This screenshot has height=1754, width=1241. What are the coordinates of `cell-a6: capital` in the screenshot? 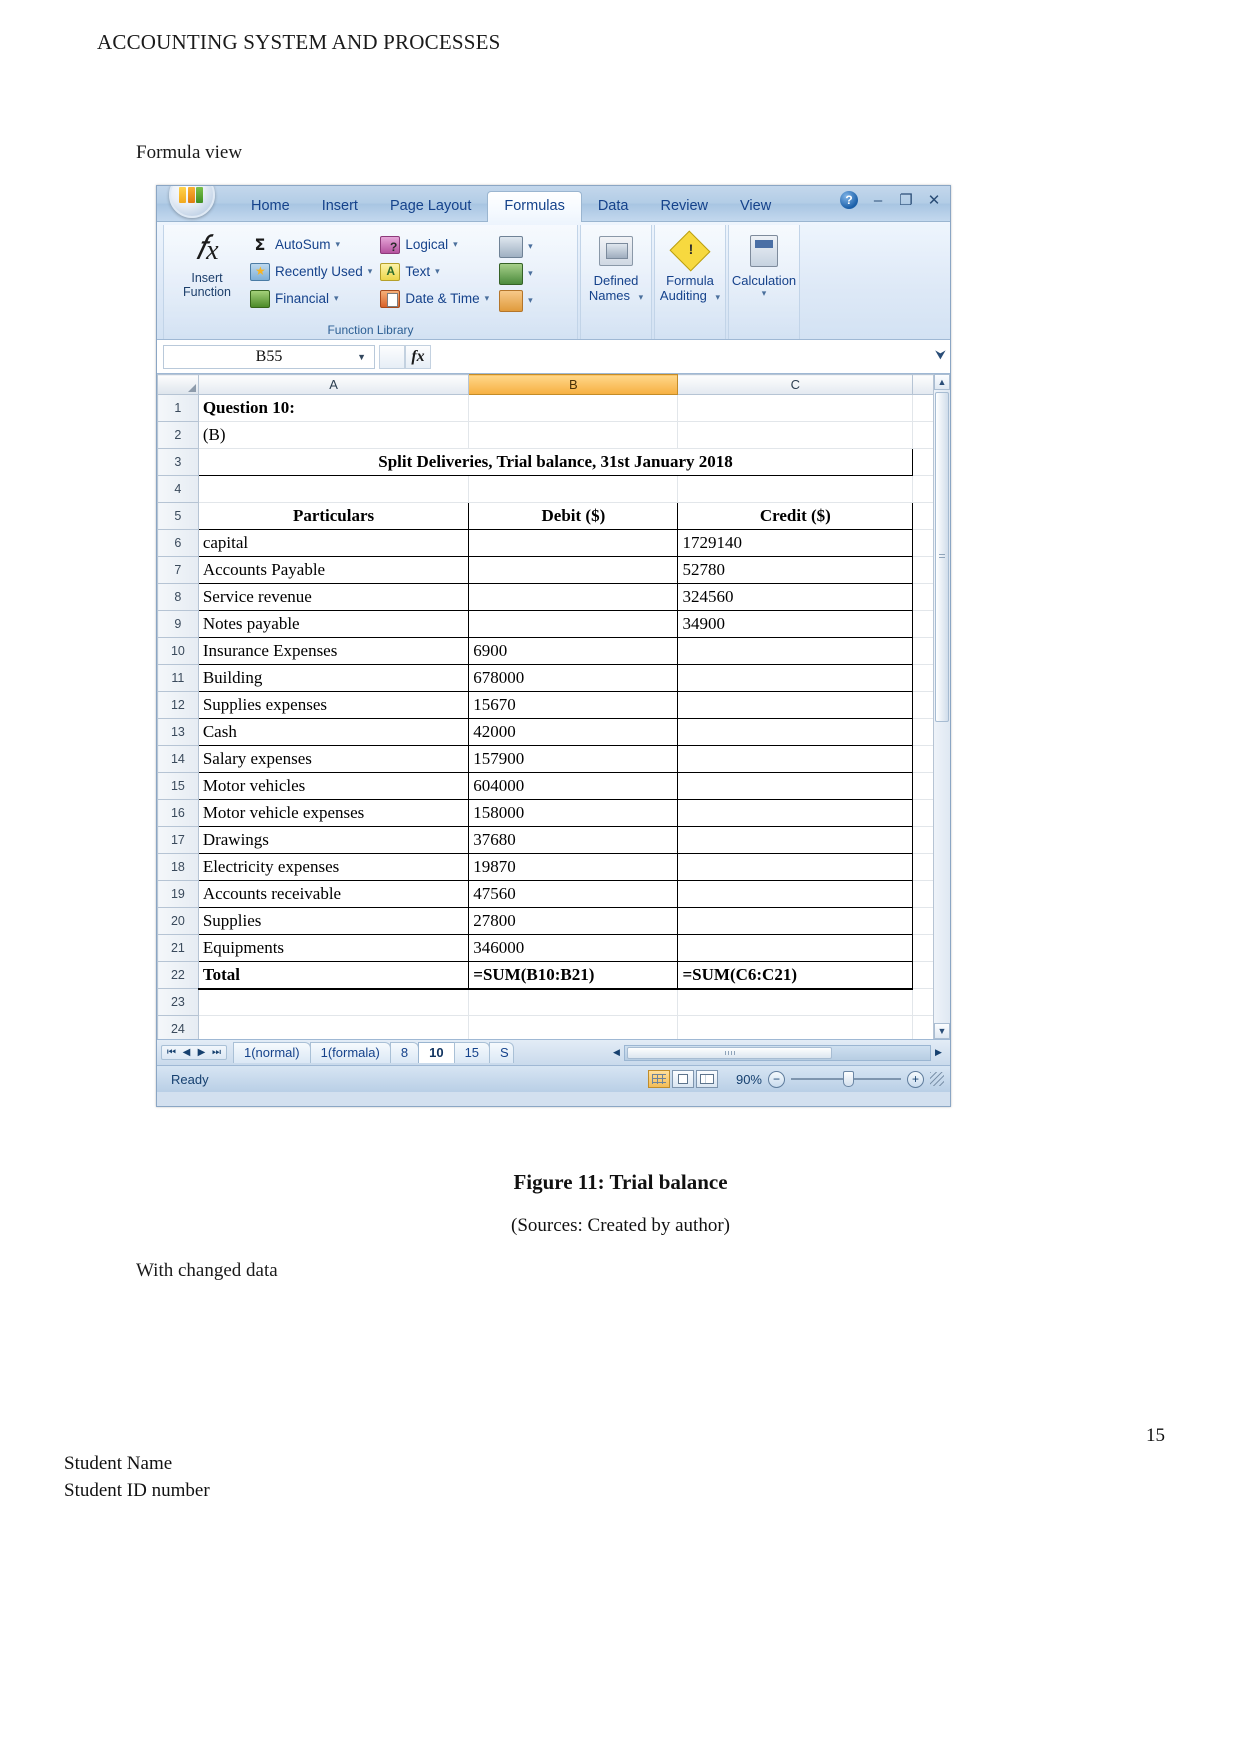 It's located at (333, 543).